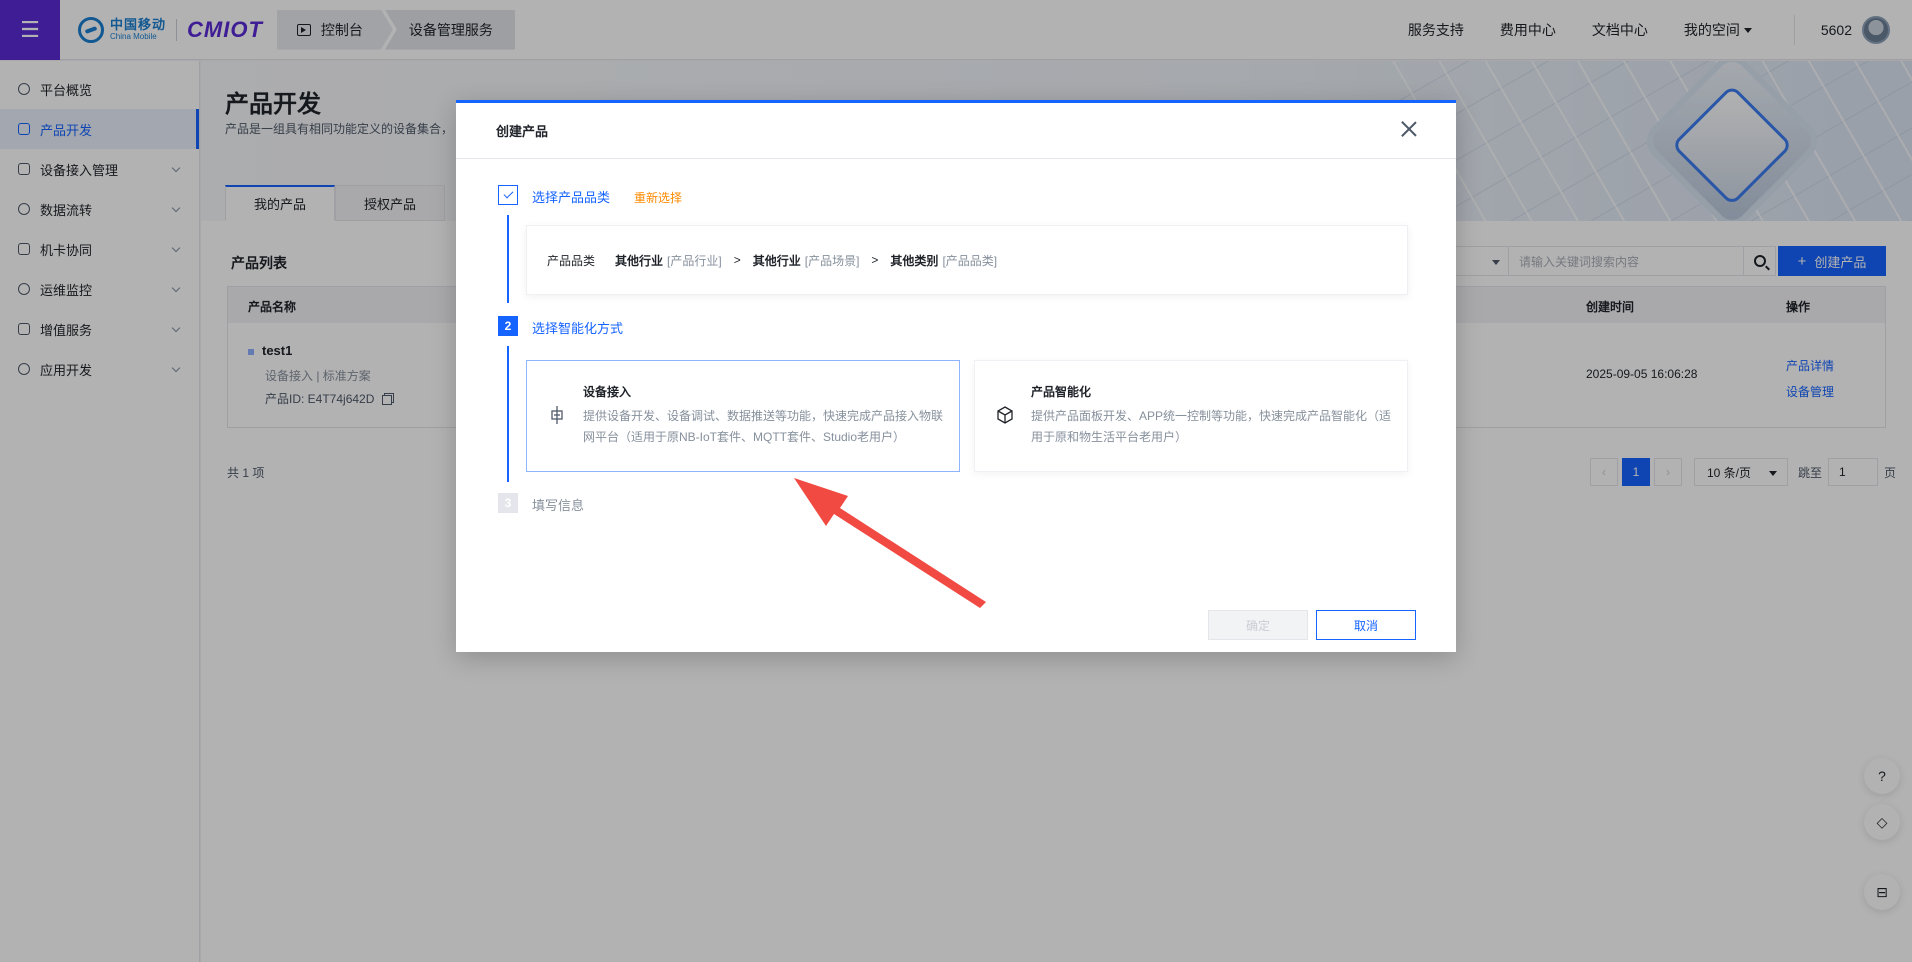 Image resolution: width=1912 pixels, height=962 pixels. Describe the element at coordinates (522, 131) in the screenshot. I see `dialog-title: 创建产品` at that location.